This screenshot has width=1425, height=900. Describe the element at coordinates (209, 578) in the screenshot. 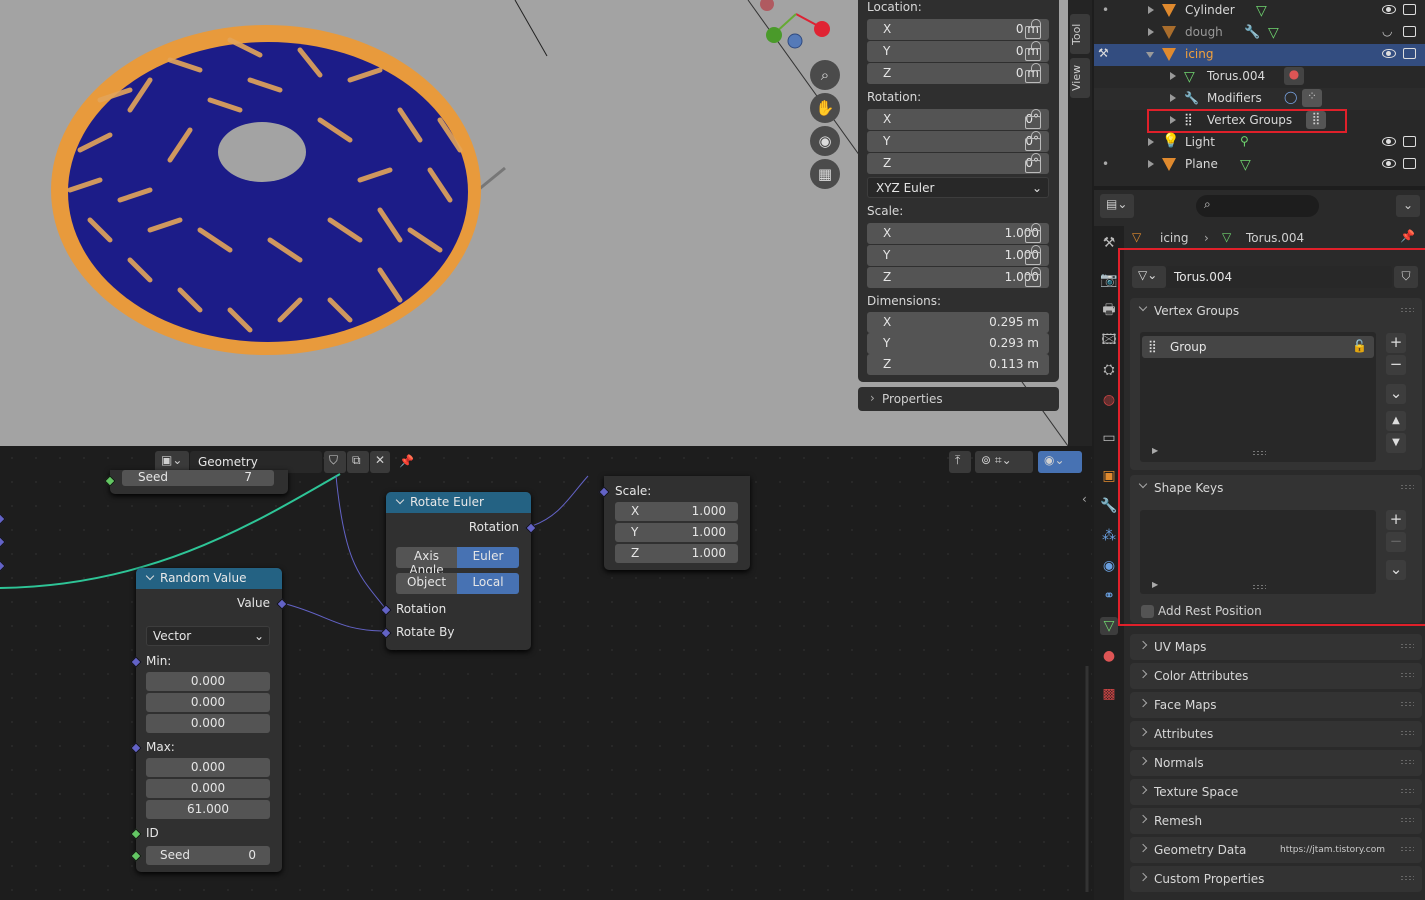

I see `node-header: Random Value` at that location.